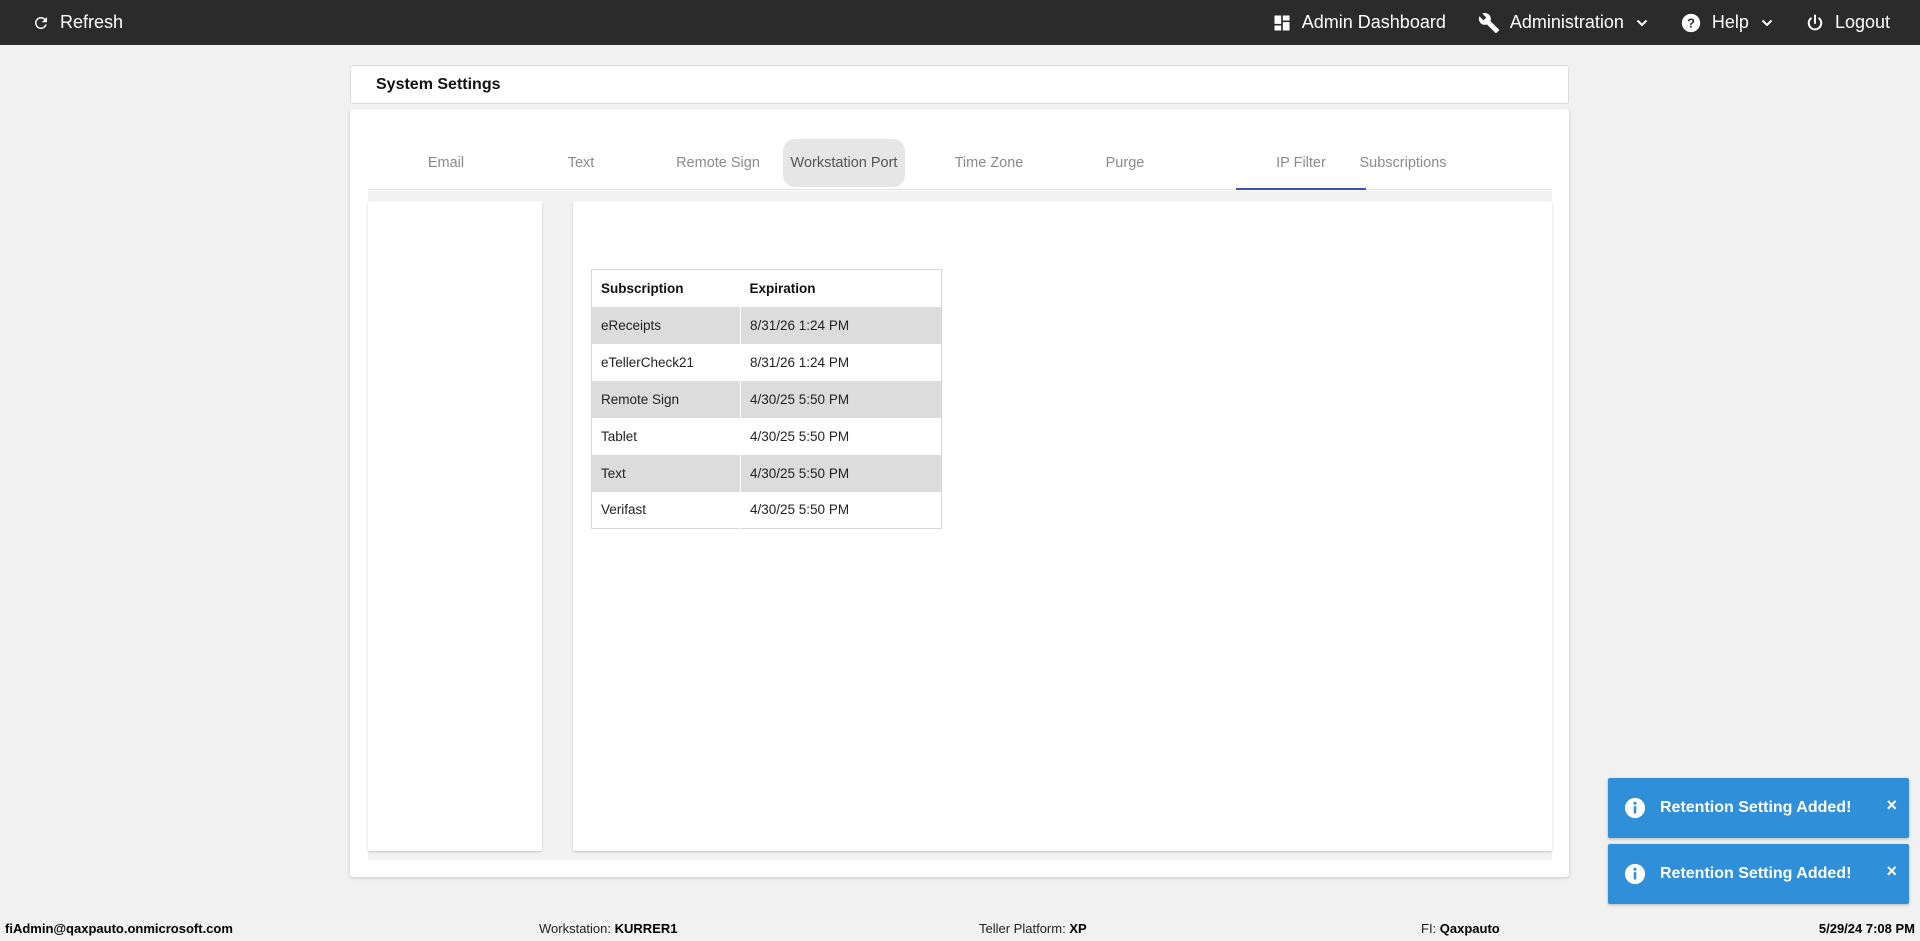 This screenshot has width=1920, height=941. Describe the element at coordinates (1078, 928) in the screenshot. I see `platform-value: XP` at that location.